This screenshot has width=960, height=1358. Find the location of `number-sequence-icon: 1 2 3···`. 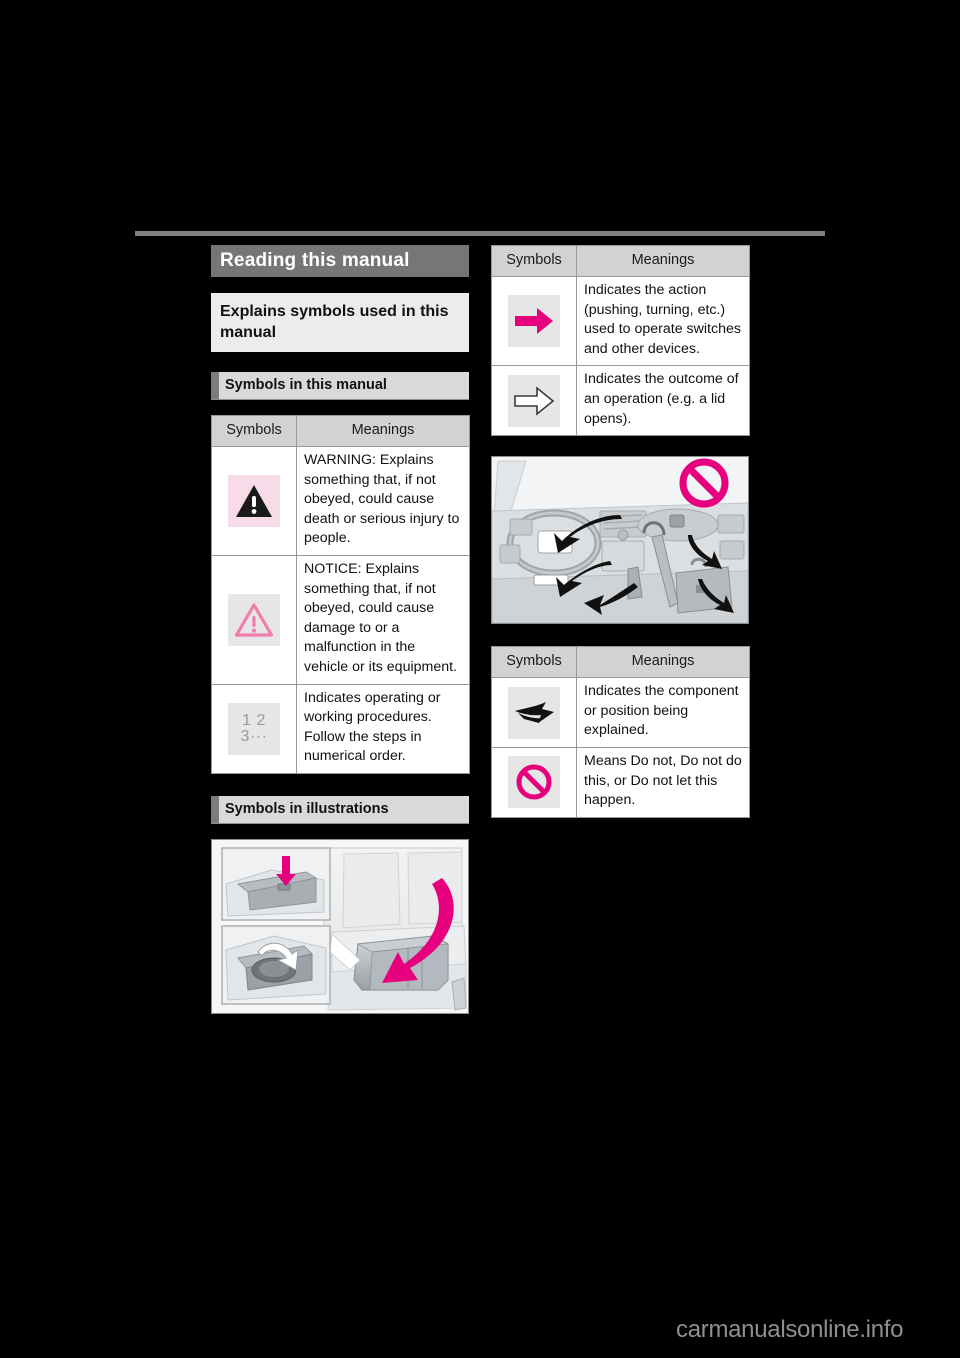

number-sequence-icon: 1 2 3··· is located at coordinates (254, 728).